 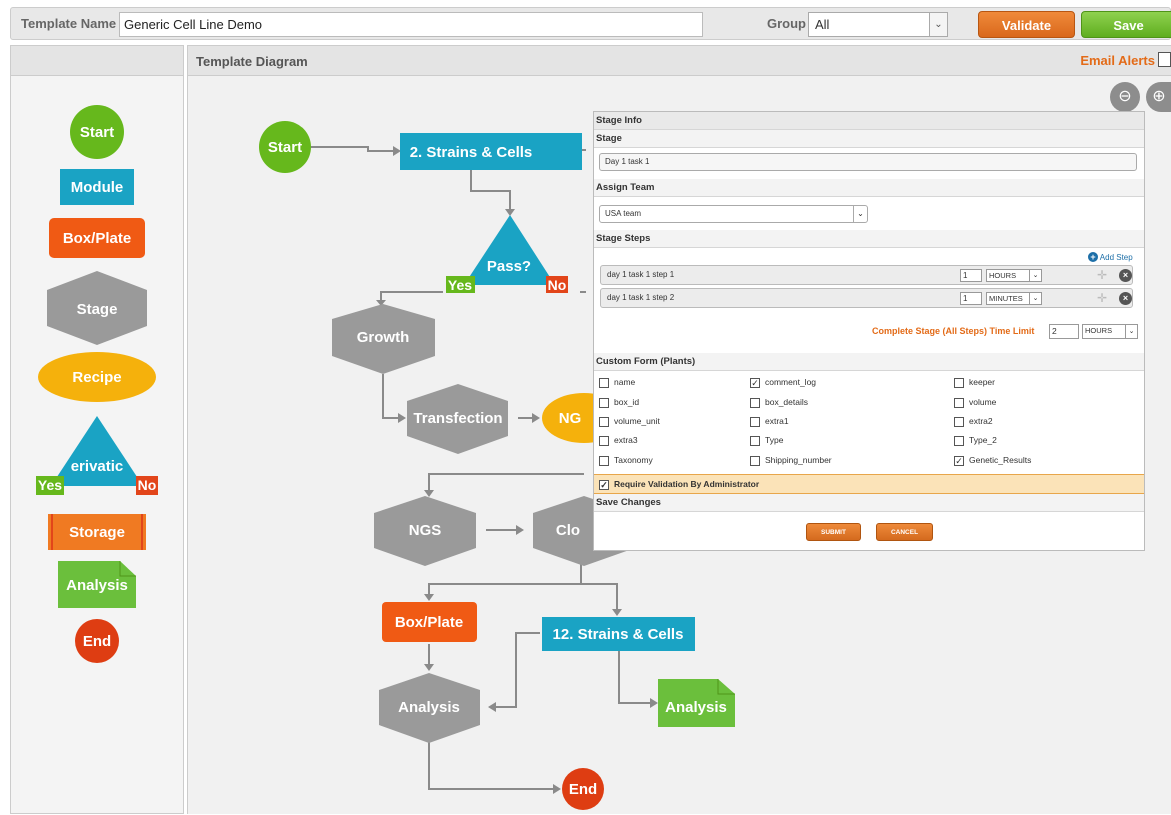 I want to click on group-select-value: All, so click(x=822, y=24).